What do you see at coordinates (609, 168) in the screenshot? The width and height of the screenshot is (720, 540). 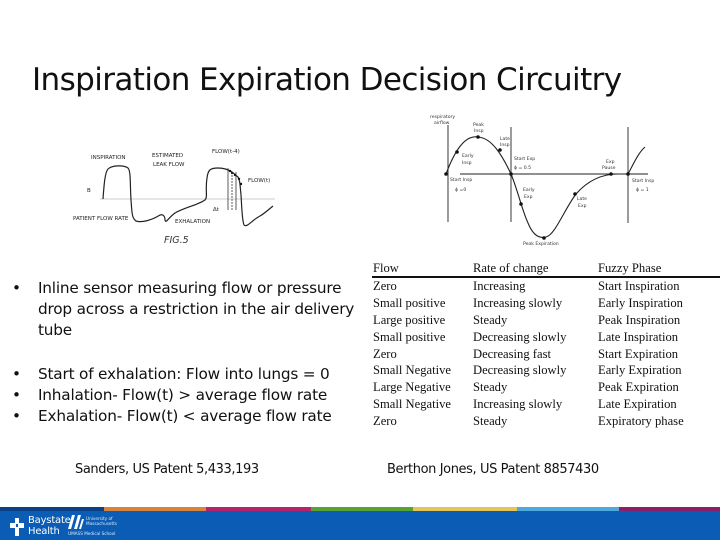 I see `label-exp-pause-2: Pause` at bounding box center [609, 168].